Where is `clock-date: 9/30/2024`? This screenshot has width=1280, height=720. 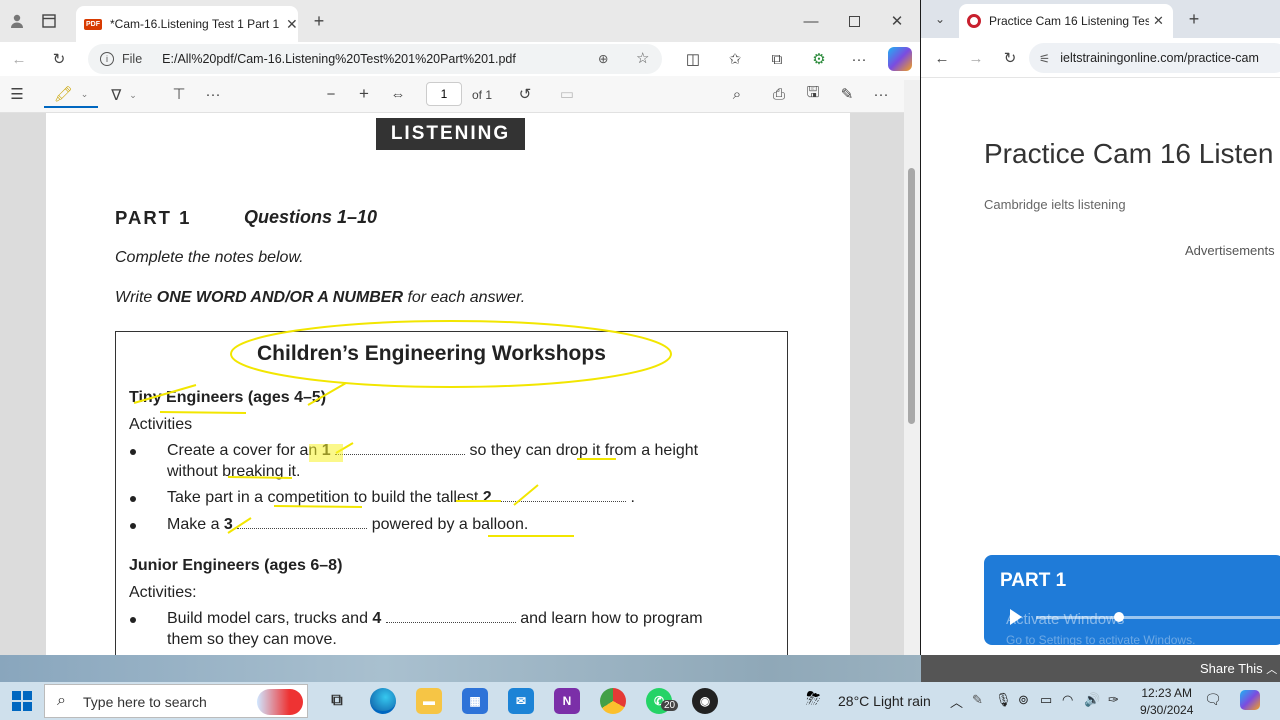 clock-date: 9/30/2024 is located at coordinates (1167, 710).